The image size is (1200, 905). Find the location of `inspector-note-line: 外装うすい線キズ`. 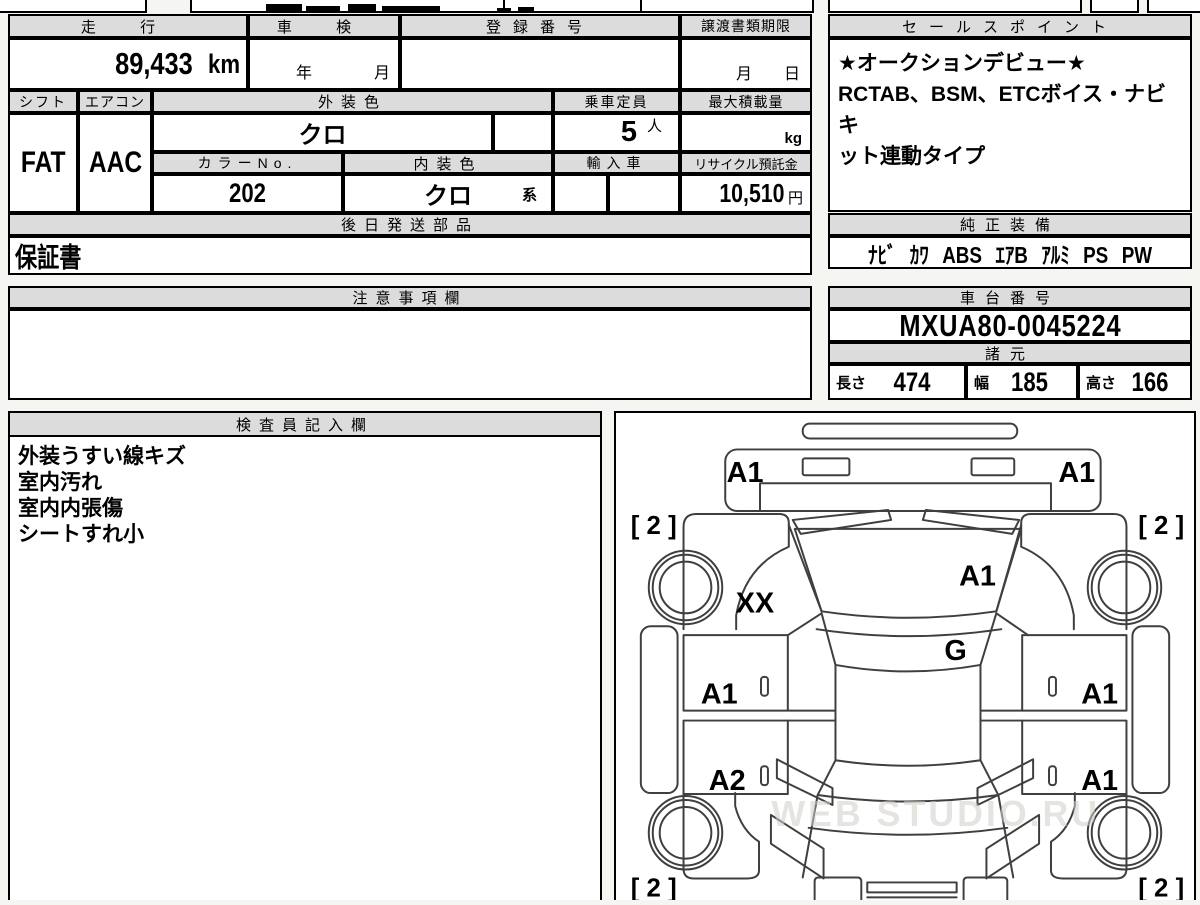

inspector-note-line: 外装うすい線キズ is located at coordinates (102, 456).